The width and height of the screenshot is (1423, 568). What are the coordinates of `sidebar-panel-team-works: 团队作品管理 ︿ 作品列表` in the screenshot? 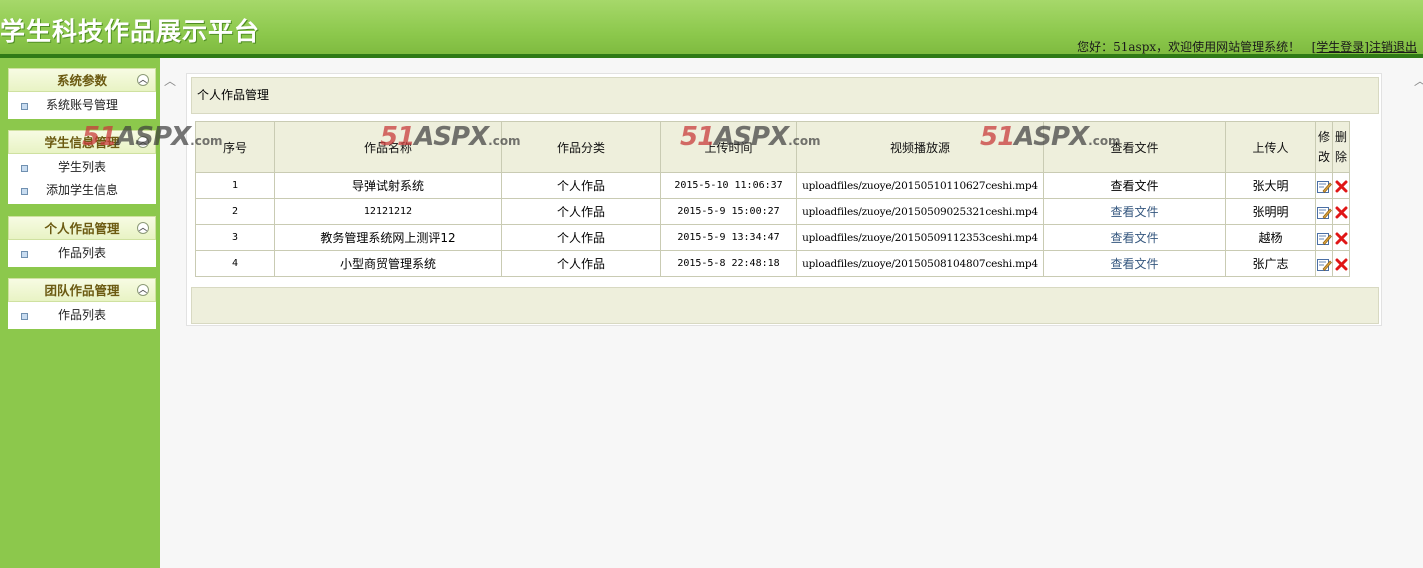 It's located at (82, 303).